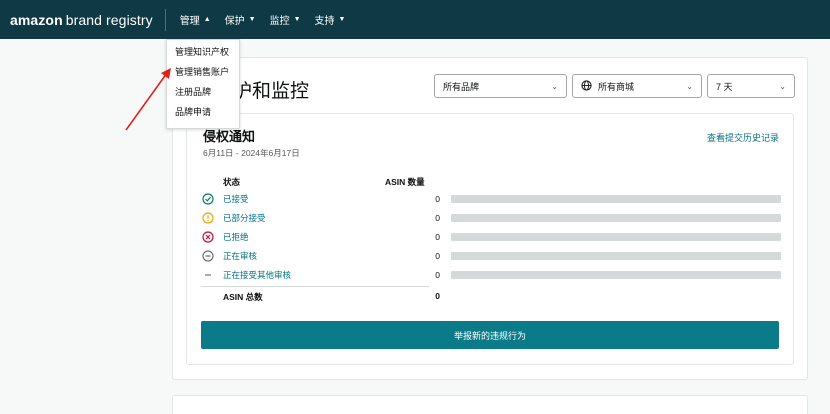 The image size is (830, 414). What do you see at coordinates (257, 275) in the screenshot?
I see `status-label: 正在接受其他审核` at bounding box center [257, 275].